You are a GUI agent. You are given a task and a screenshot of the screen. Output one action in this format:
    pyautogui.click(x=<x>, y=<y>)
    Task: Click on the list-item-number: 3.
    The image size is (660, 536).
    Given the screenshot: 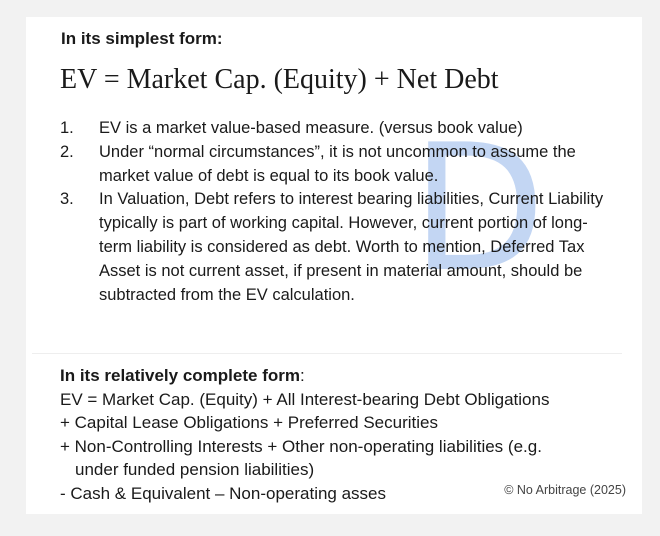 What is the action you would take?
    pyautogui.click(x=67, y=199)
    